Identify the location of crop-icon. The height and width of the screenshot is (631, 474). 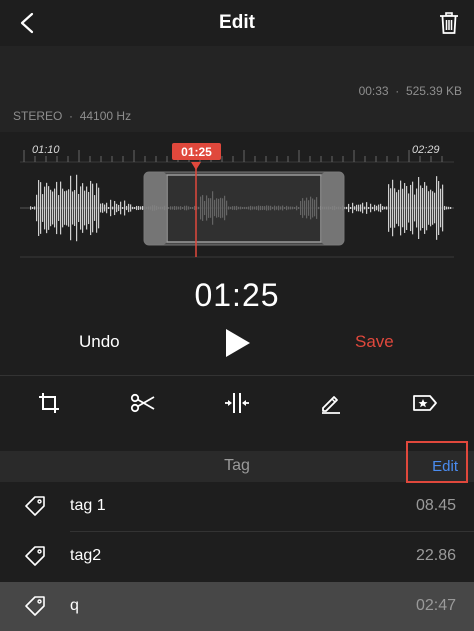
(49, 403).